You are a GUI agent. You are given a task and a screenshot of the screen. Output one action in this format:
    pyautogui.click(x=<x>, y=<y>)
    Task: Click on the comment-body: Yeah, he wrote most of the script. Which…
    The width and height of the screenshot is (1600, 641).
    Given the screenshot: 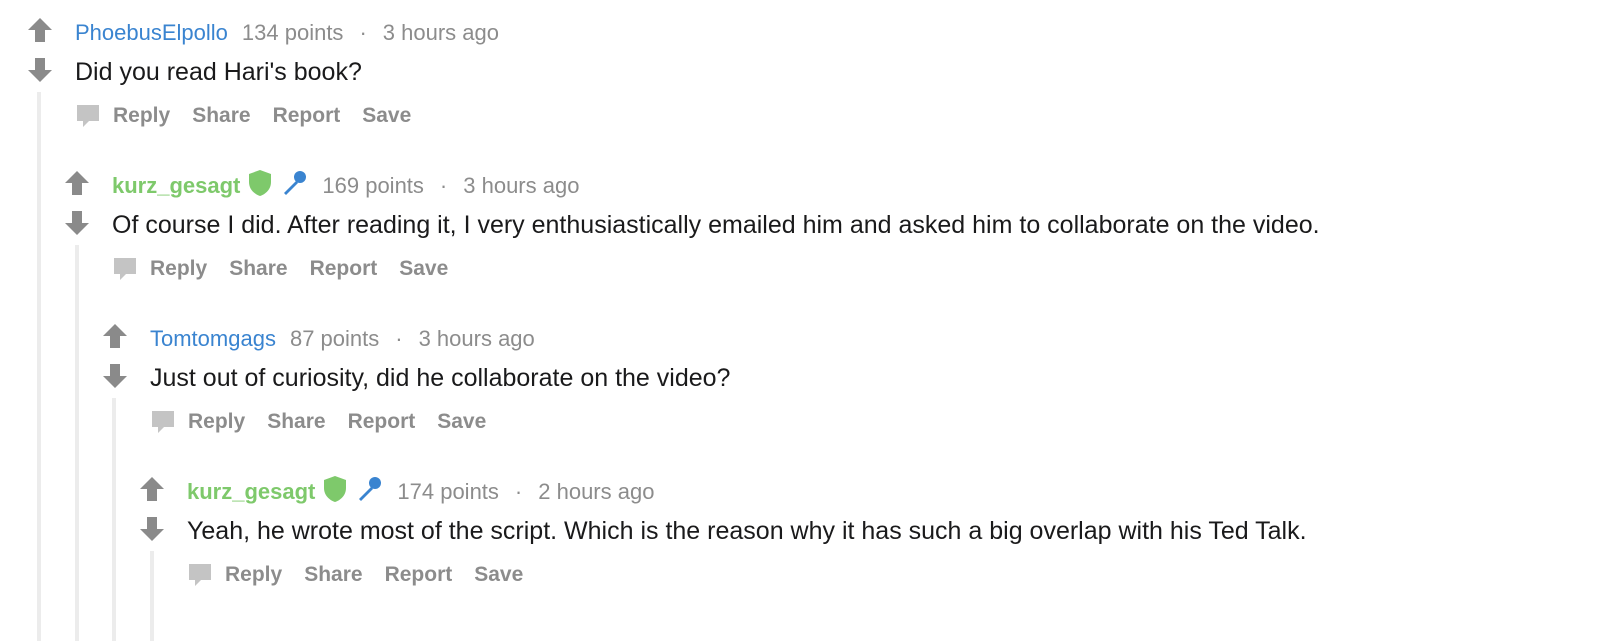 What is the action you would take?
    pyautogui.click(x=747, y=531)
    